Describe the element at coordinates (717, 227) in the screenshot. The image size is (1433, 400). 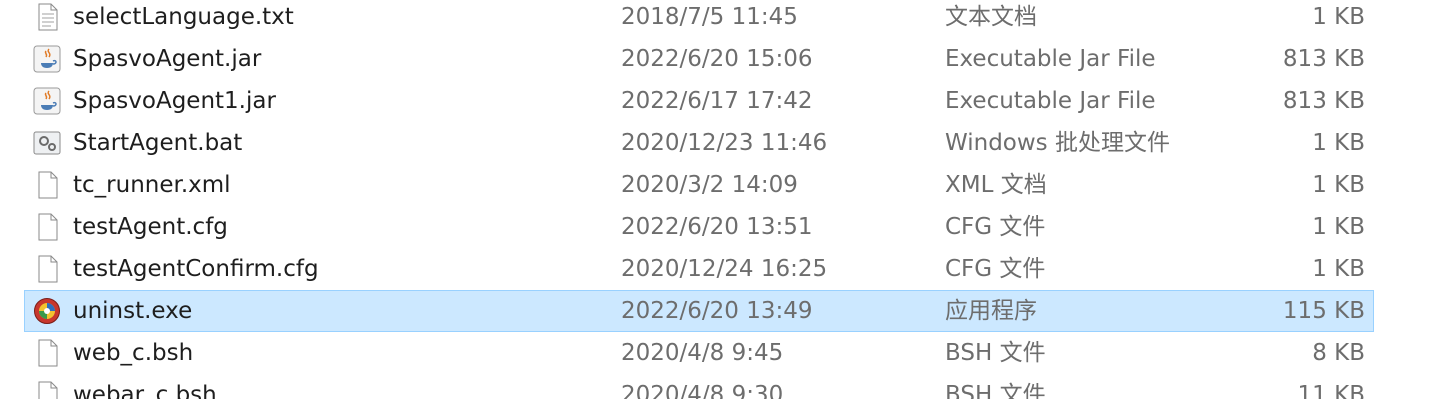
I see `file-date-modified: 2022/6/20 13:51` at that location.